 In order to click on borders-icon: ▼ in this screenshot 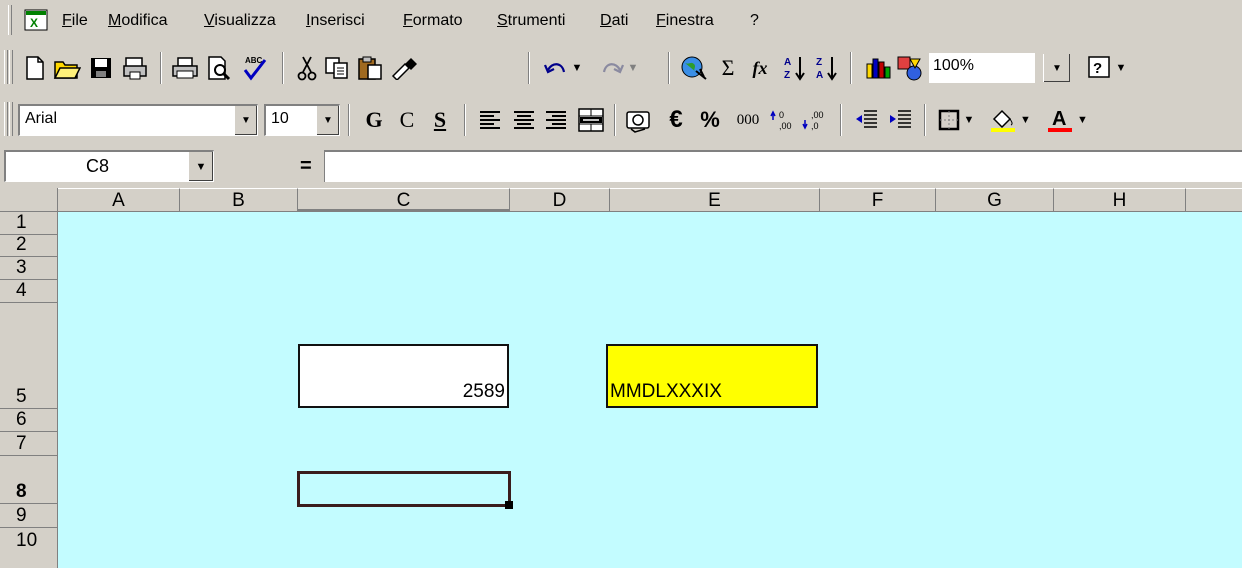, I will do `click(956, 120)`.